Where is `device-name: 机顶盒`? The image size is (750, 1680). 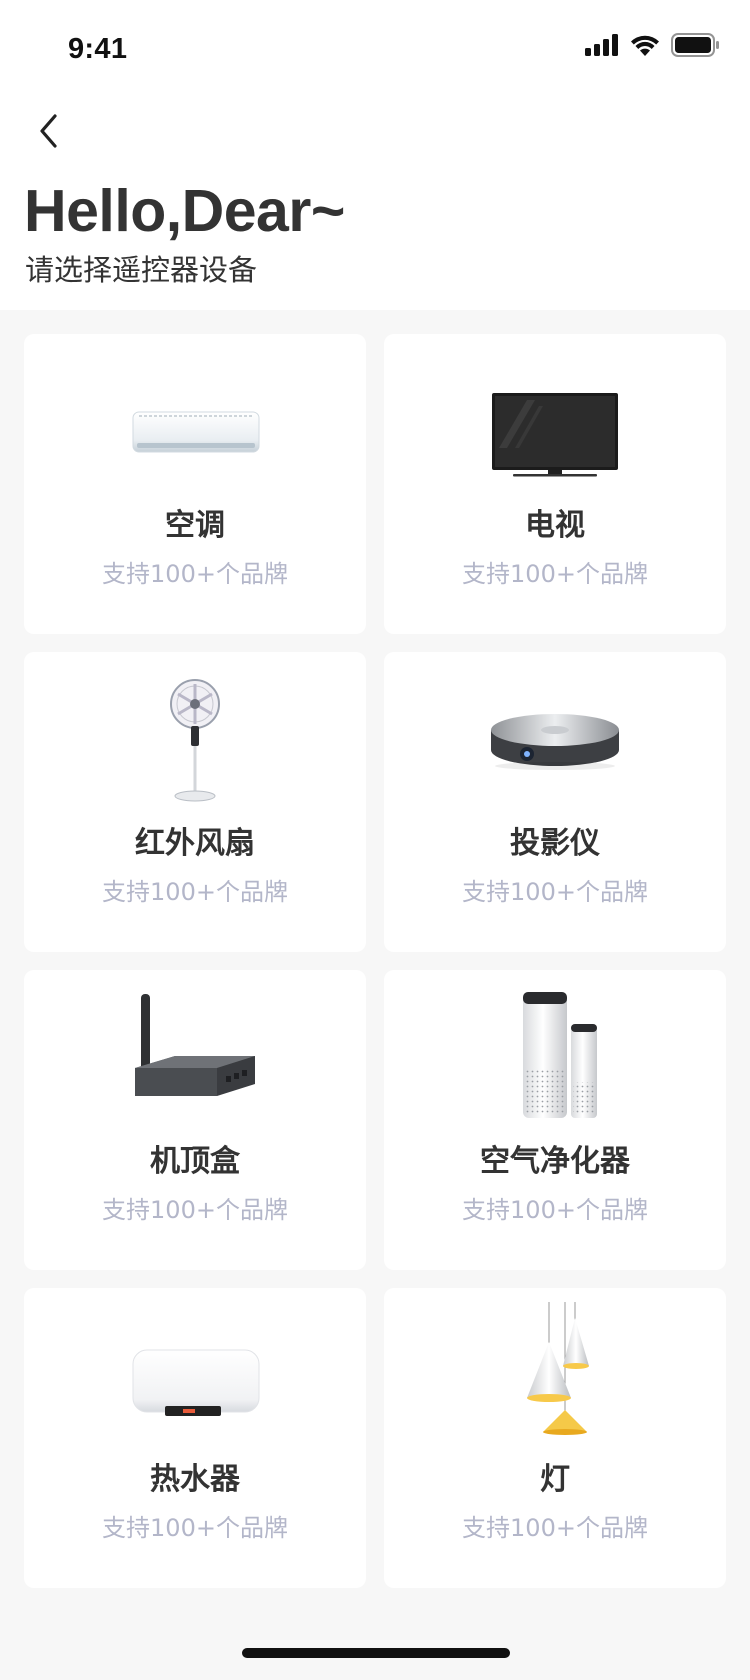
device-name: 机顶盒 is located at coordinates (195, 1161).